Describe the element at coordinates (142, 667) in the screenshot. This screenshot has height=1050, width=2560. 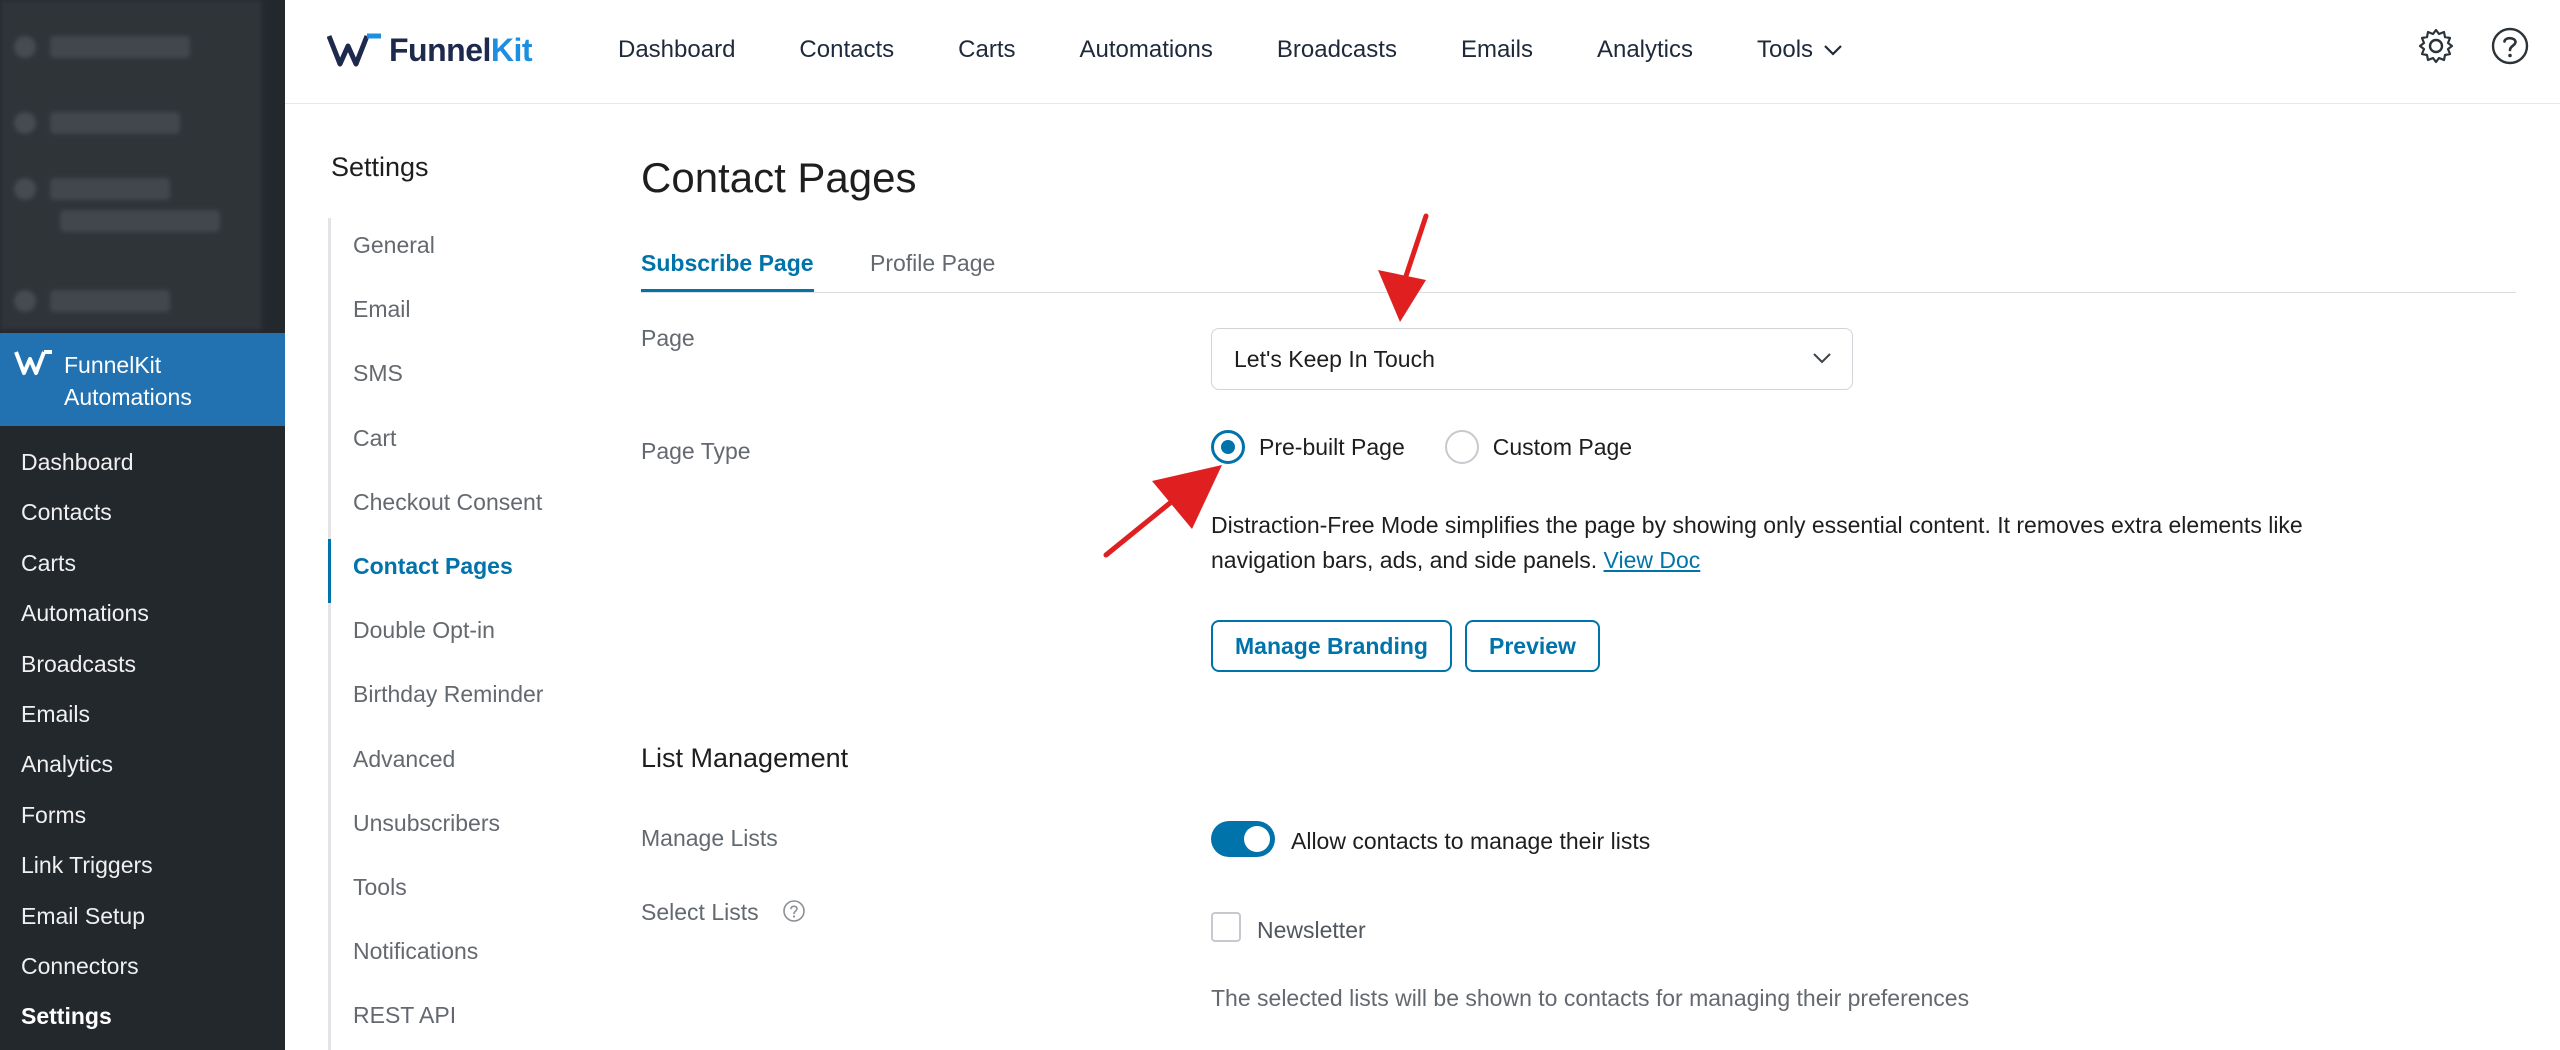
I see `wp-menu-broadcasts: Broadcasts` at that location.